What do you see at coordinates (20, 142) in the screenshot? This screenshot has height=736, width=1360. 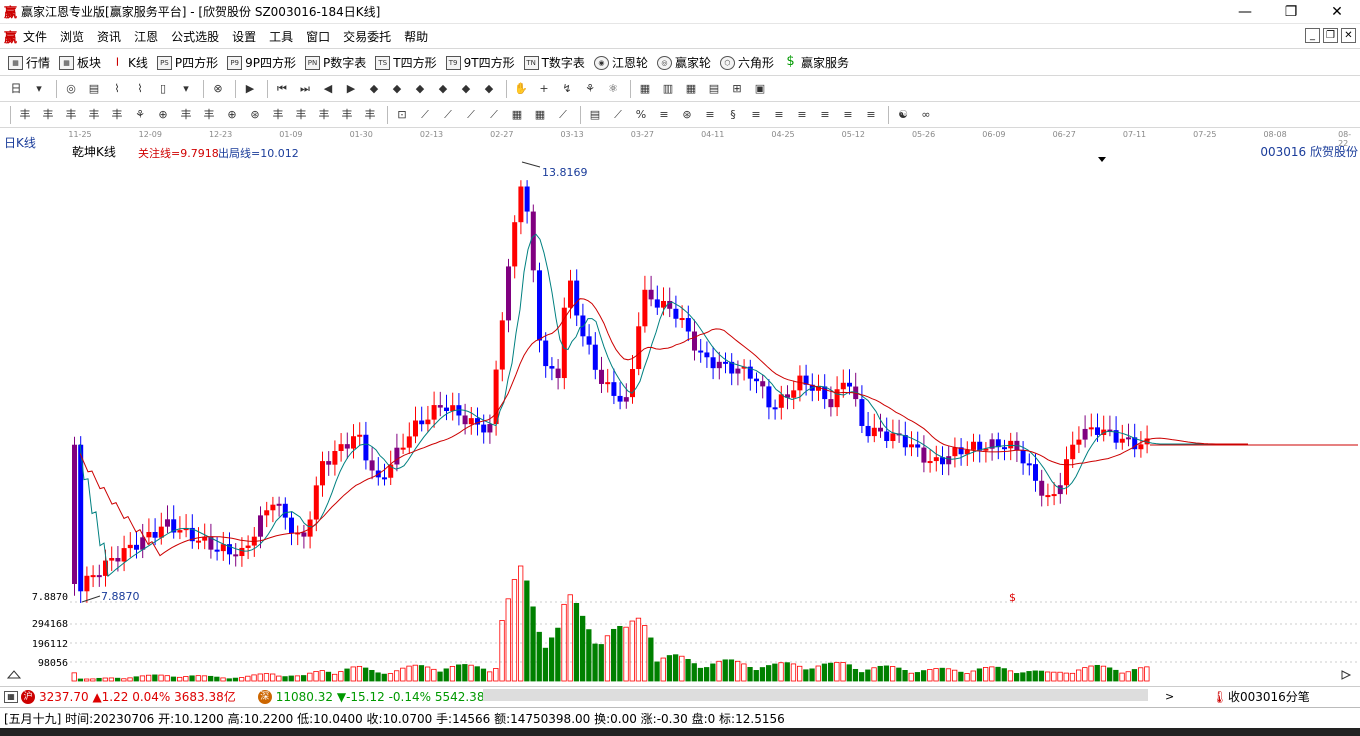 I see `period-label: 日K线` at bounding box center [20, 142].